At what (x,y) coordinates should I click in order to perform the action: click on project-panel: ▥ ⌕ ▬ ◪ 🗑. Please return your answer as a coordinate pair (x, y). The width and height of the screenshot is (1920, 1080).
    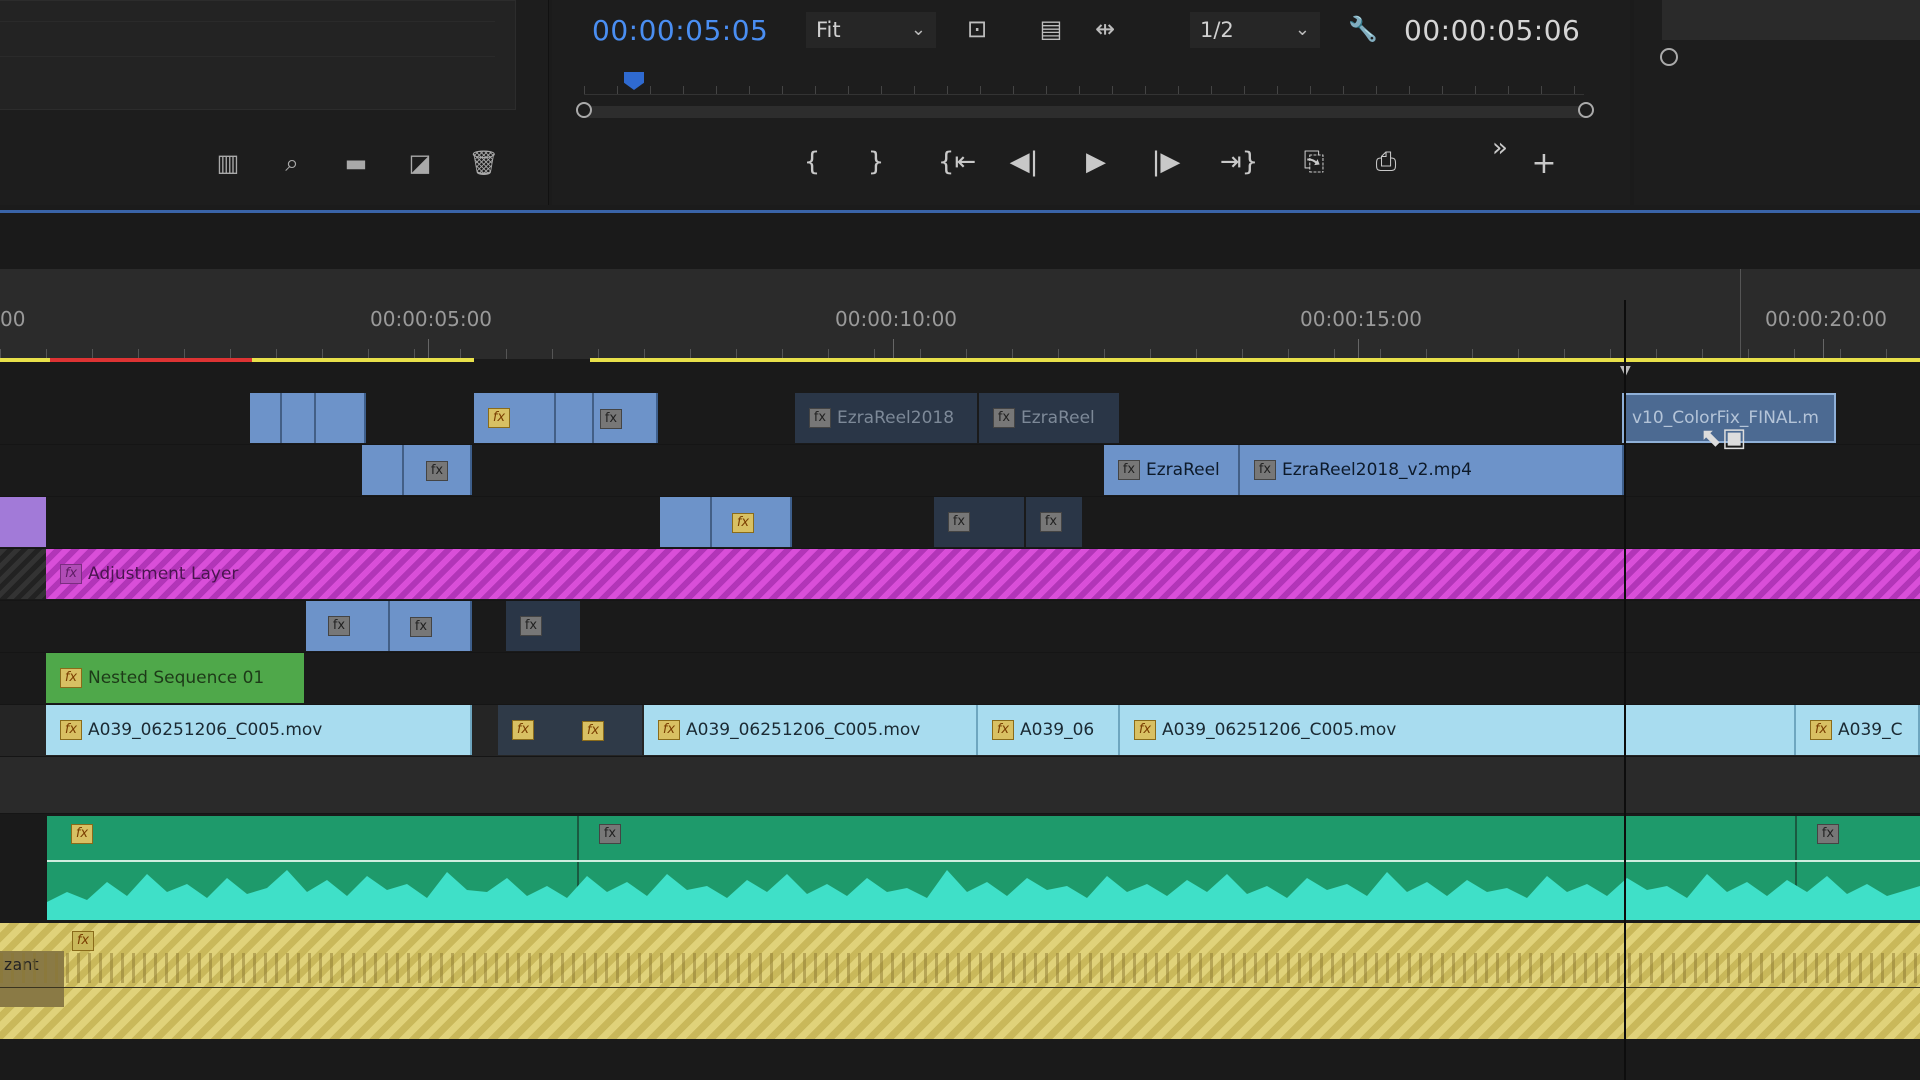
    Looking at the image, I should click on (274, 102).